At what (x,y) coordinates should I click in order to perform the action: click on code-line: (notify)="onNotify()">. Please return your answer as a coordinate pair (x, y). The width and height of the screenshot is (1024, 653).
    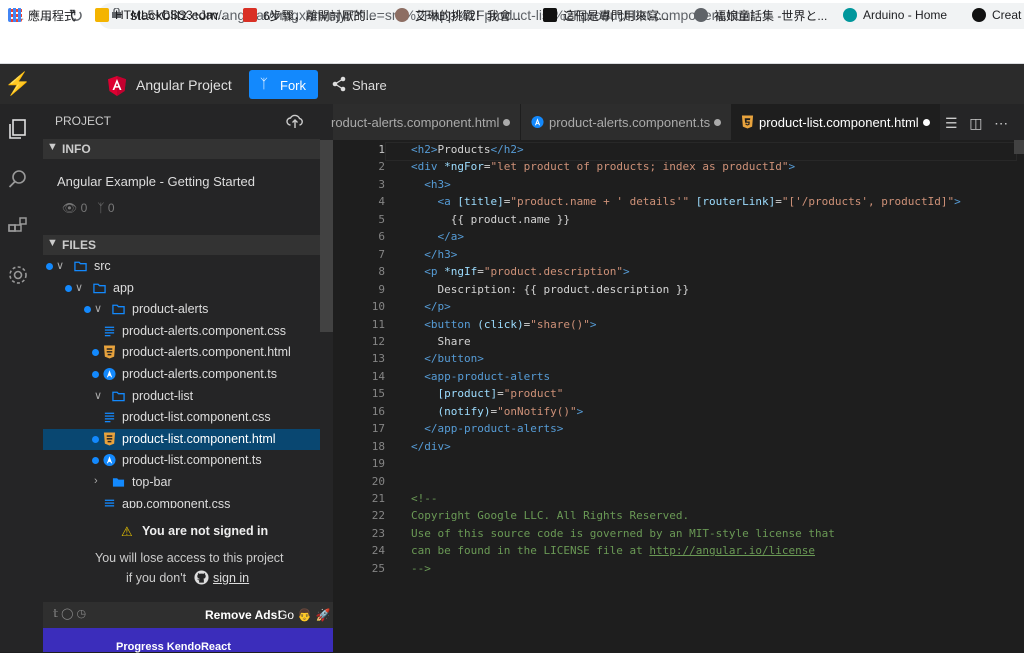
    Looking at the image, I should click on (497, 411).